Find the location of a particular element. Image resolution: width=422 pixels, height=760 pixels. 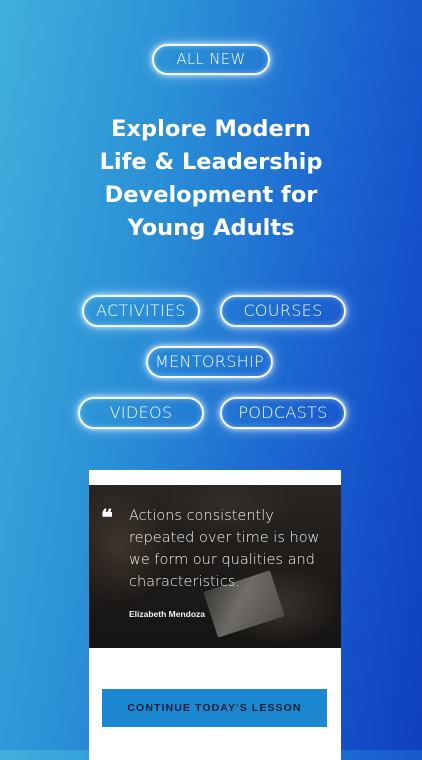

all-new-badge: ALL NEW is located at coordinates (211, 59).